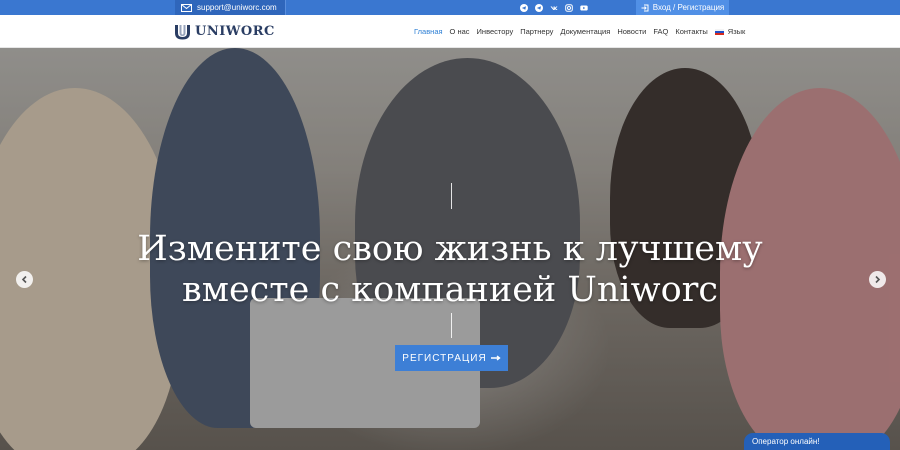  Describe the element at coordinates (495, 358) in the screenshot. I see `arrow-right-icon` at that location.